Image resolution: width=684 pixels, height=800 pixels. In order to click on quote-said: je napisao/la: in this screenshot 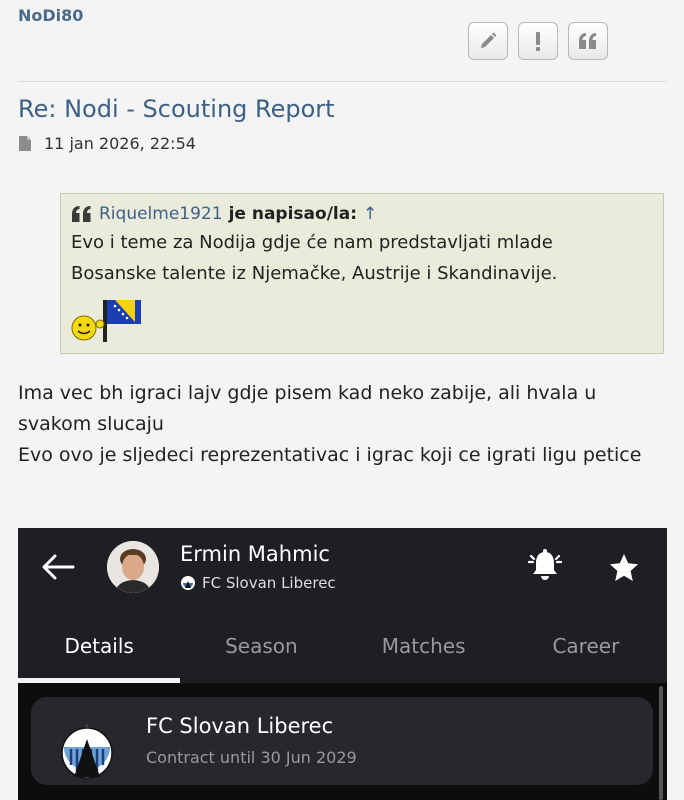, I will do `click(292, 214)`.